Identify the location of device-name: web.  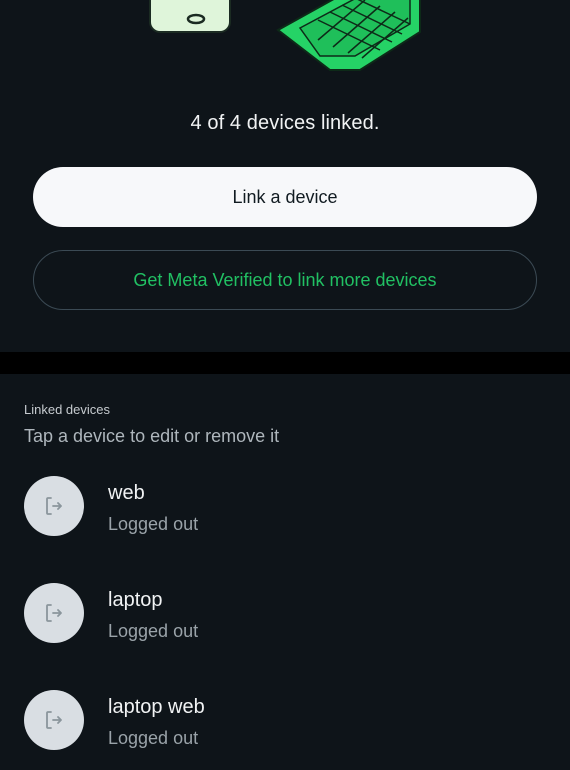
(126, 493).